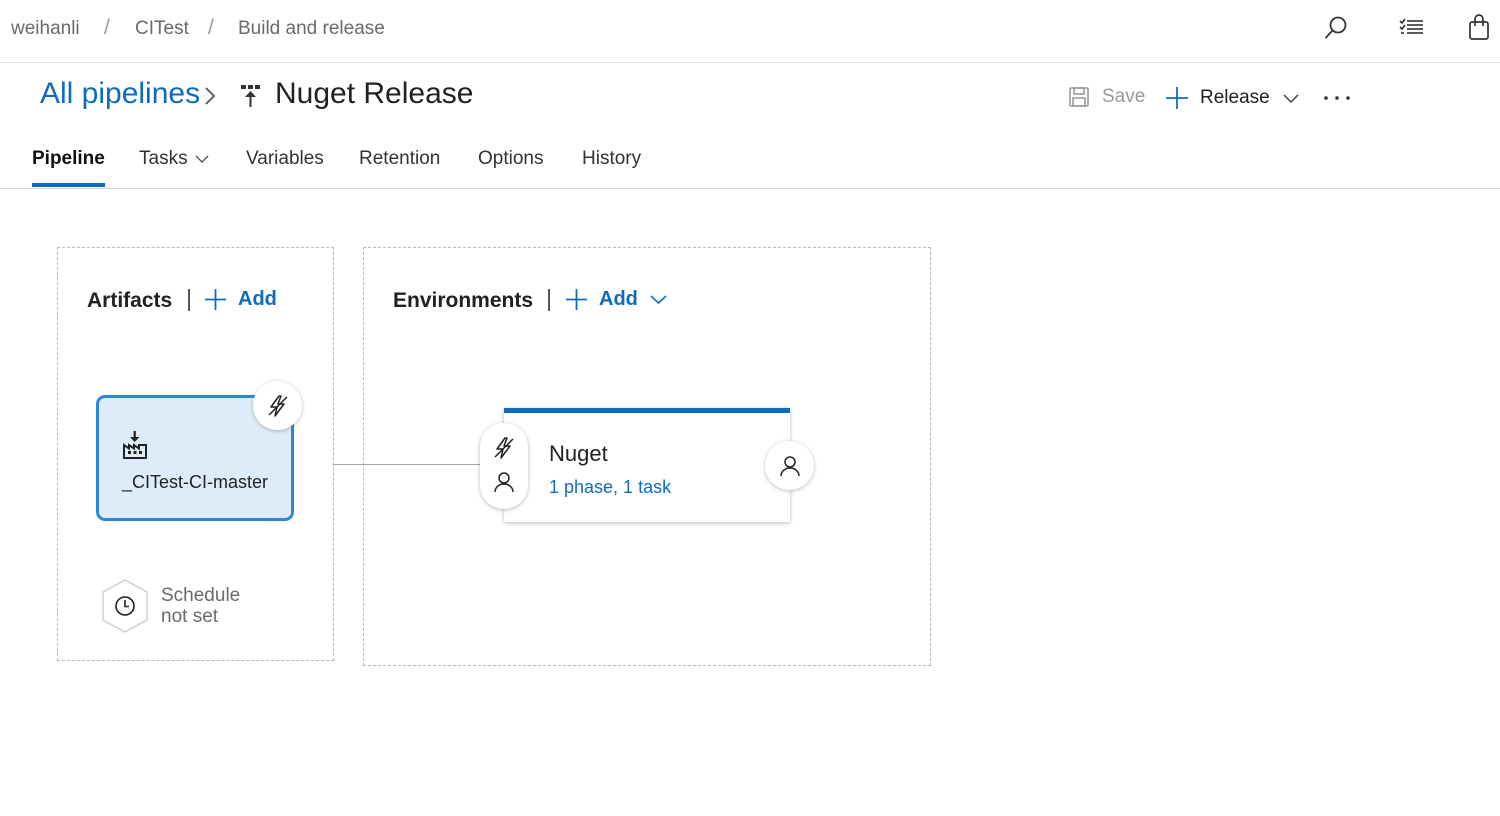 The width and height of the screenshot is (1500, 816). I want to click on artifacts-title: Artifacts, so click(130, 300).